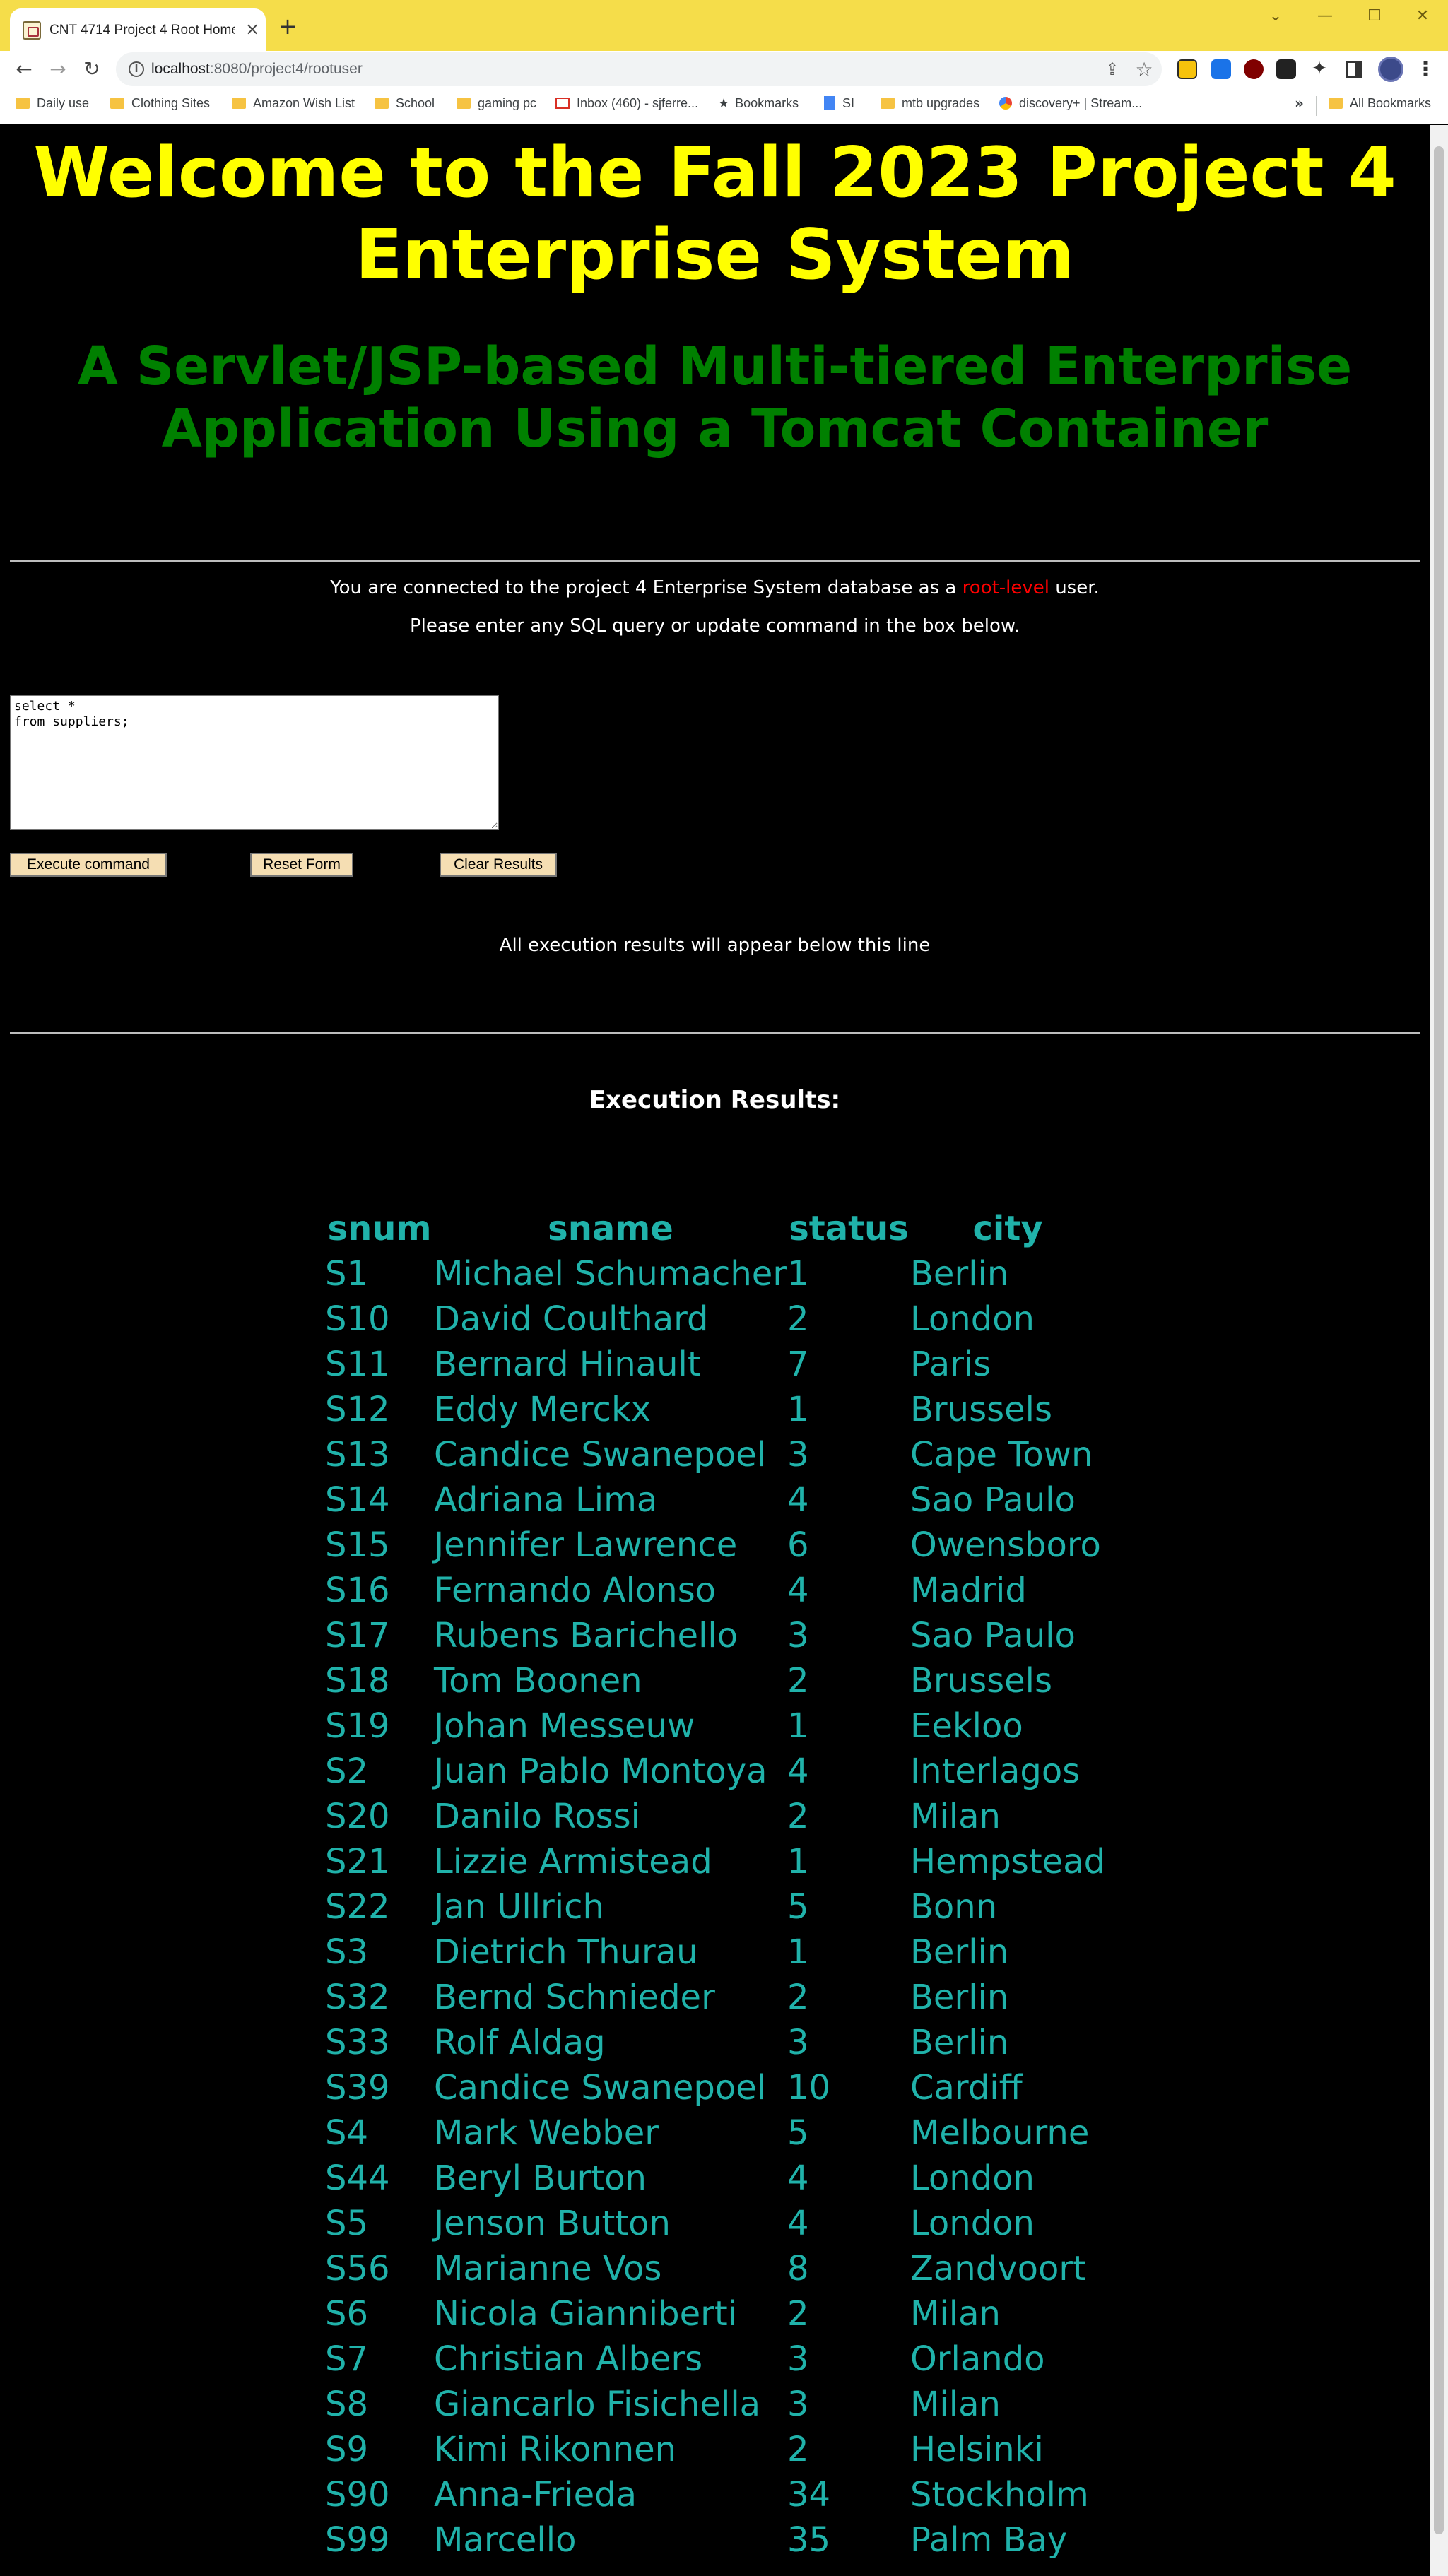 This screenshot has width=1448, height=2576. Describe the element at coordinates (405, 106) in the screenshot. I see `bookmark-school: School` at that location.